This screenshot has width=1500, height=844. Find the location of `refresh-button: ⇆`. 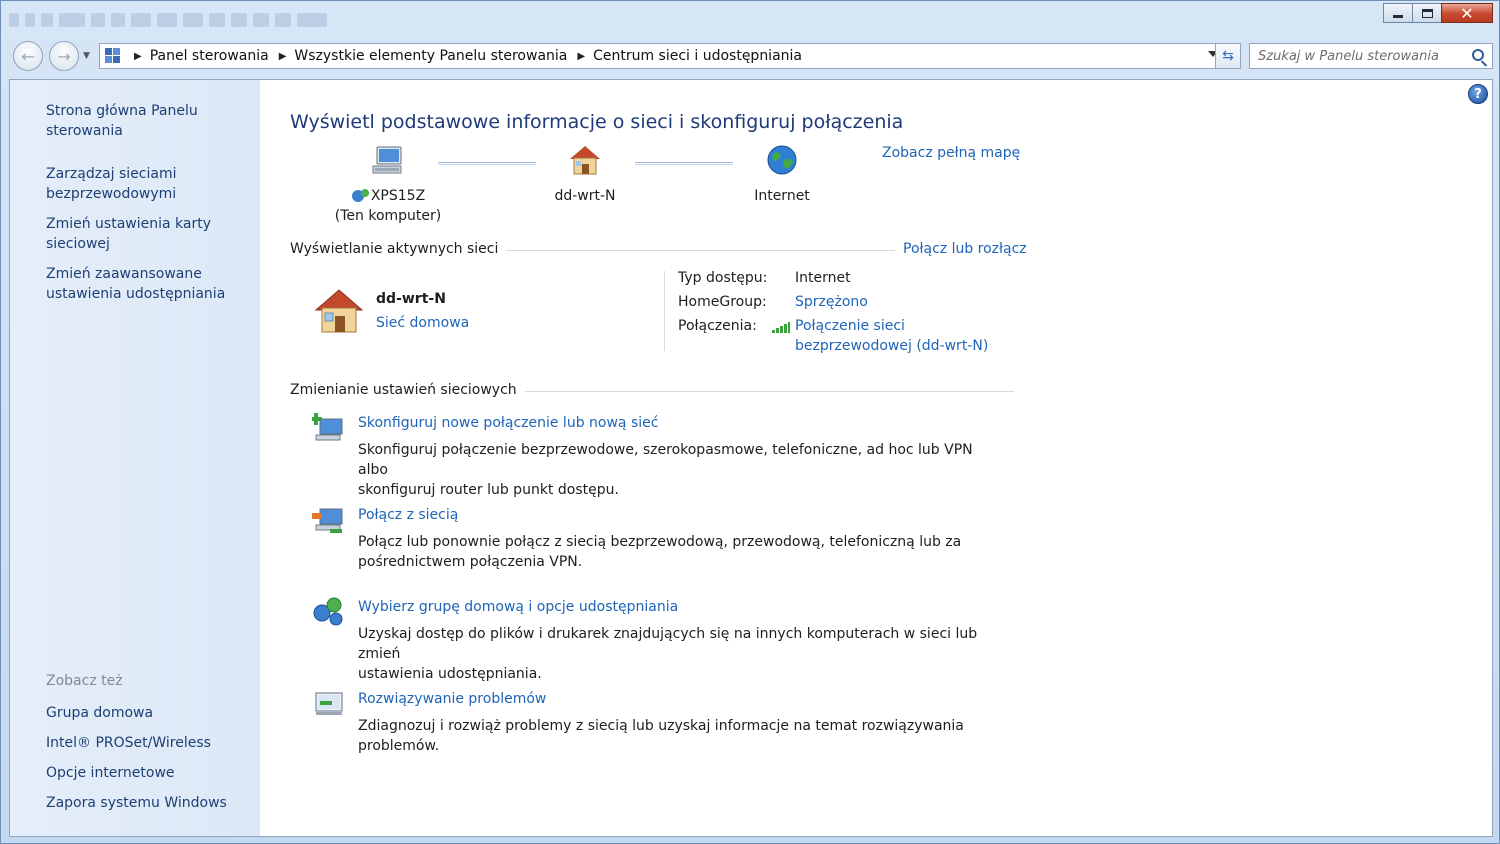

refresh-button: ⇆ is located at coordinates (1228, 56).